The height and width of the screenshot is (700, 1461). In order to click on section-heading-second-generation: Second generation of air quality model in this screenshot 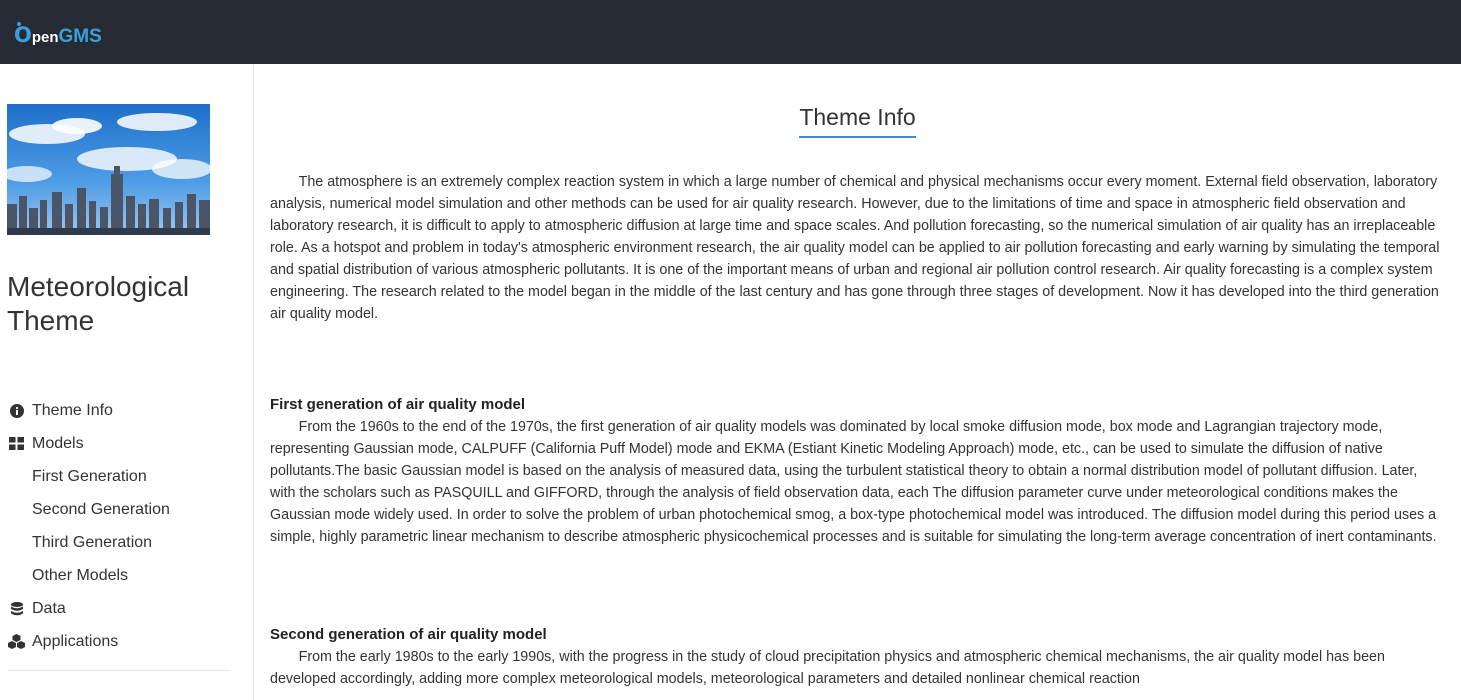, I will do `click(408, 634)`.